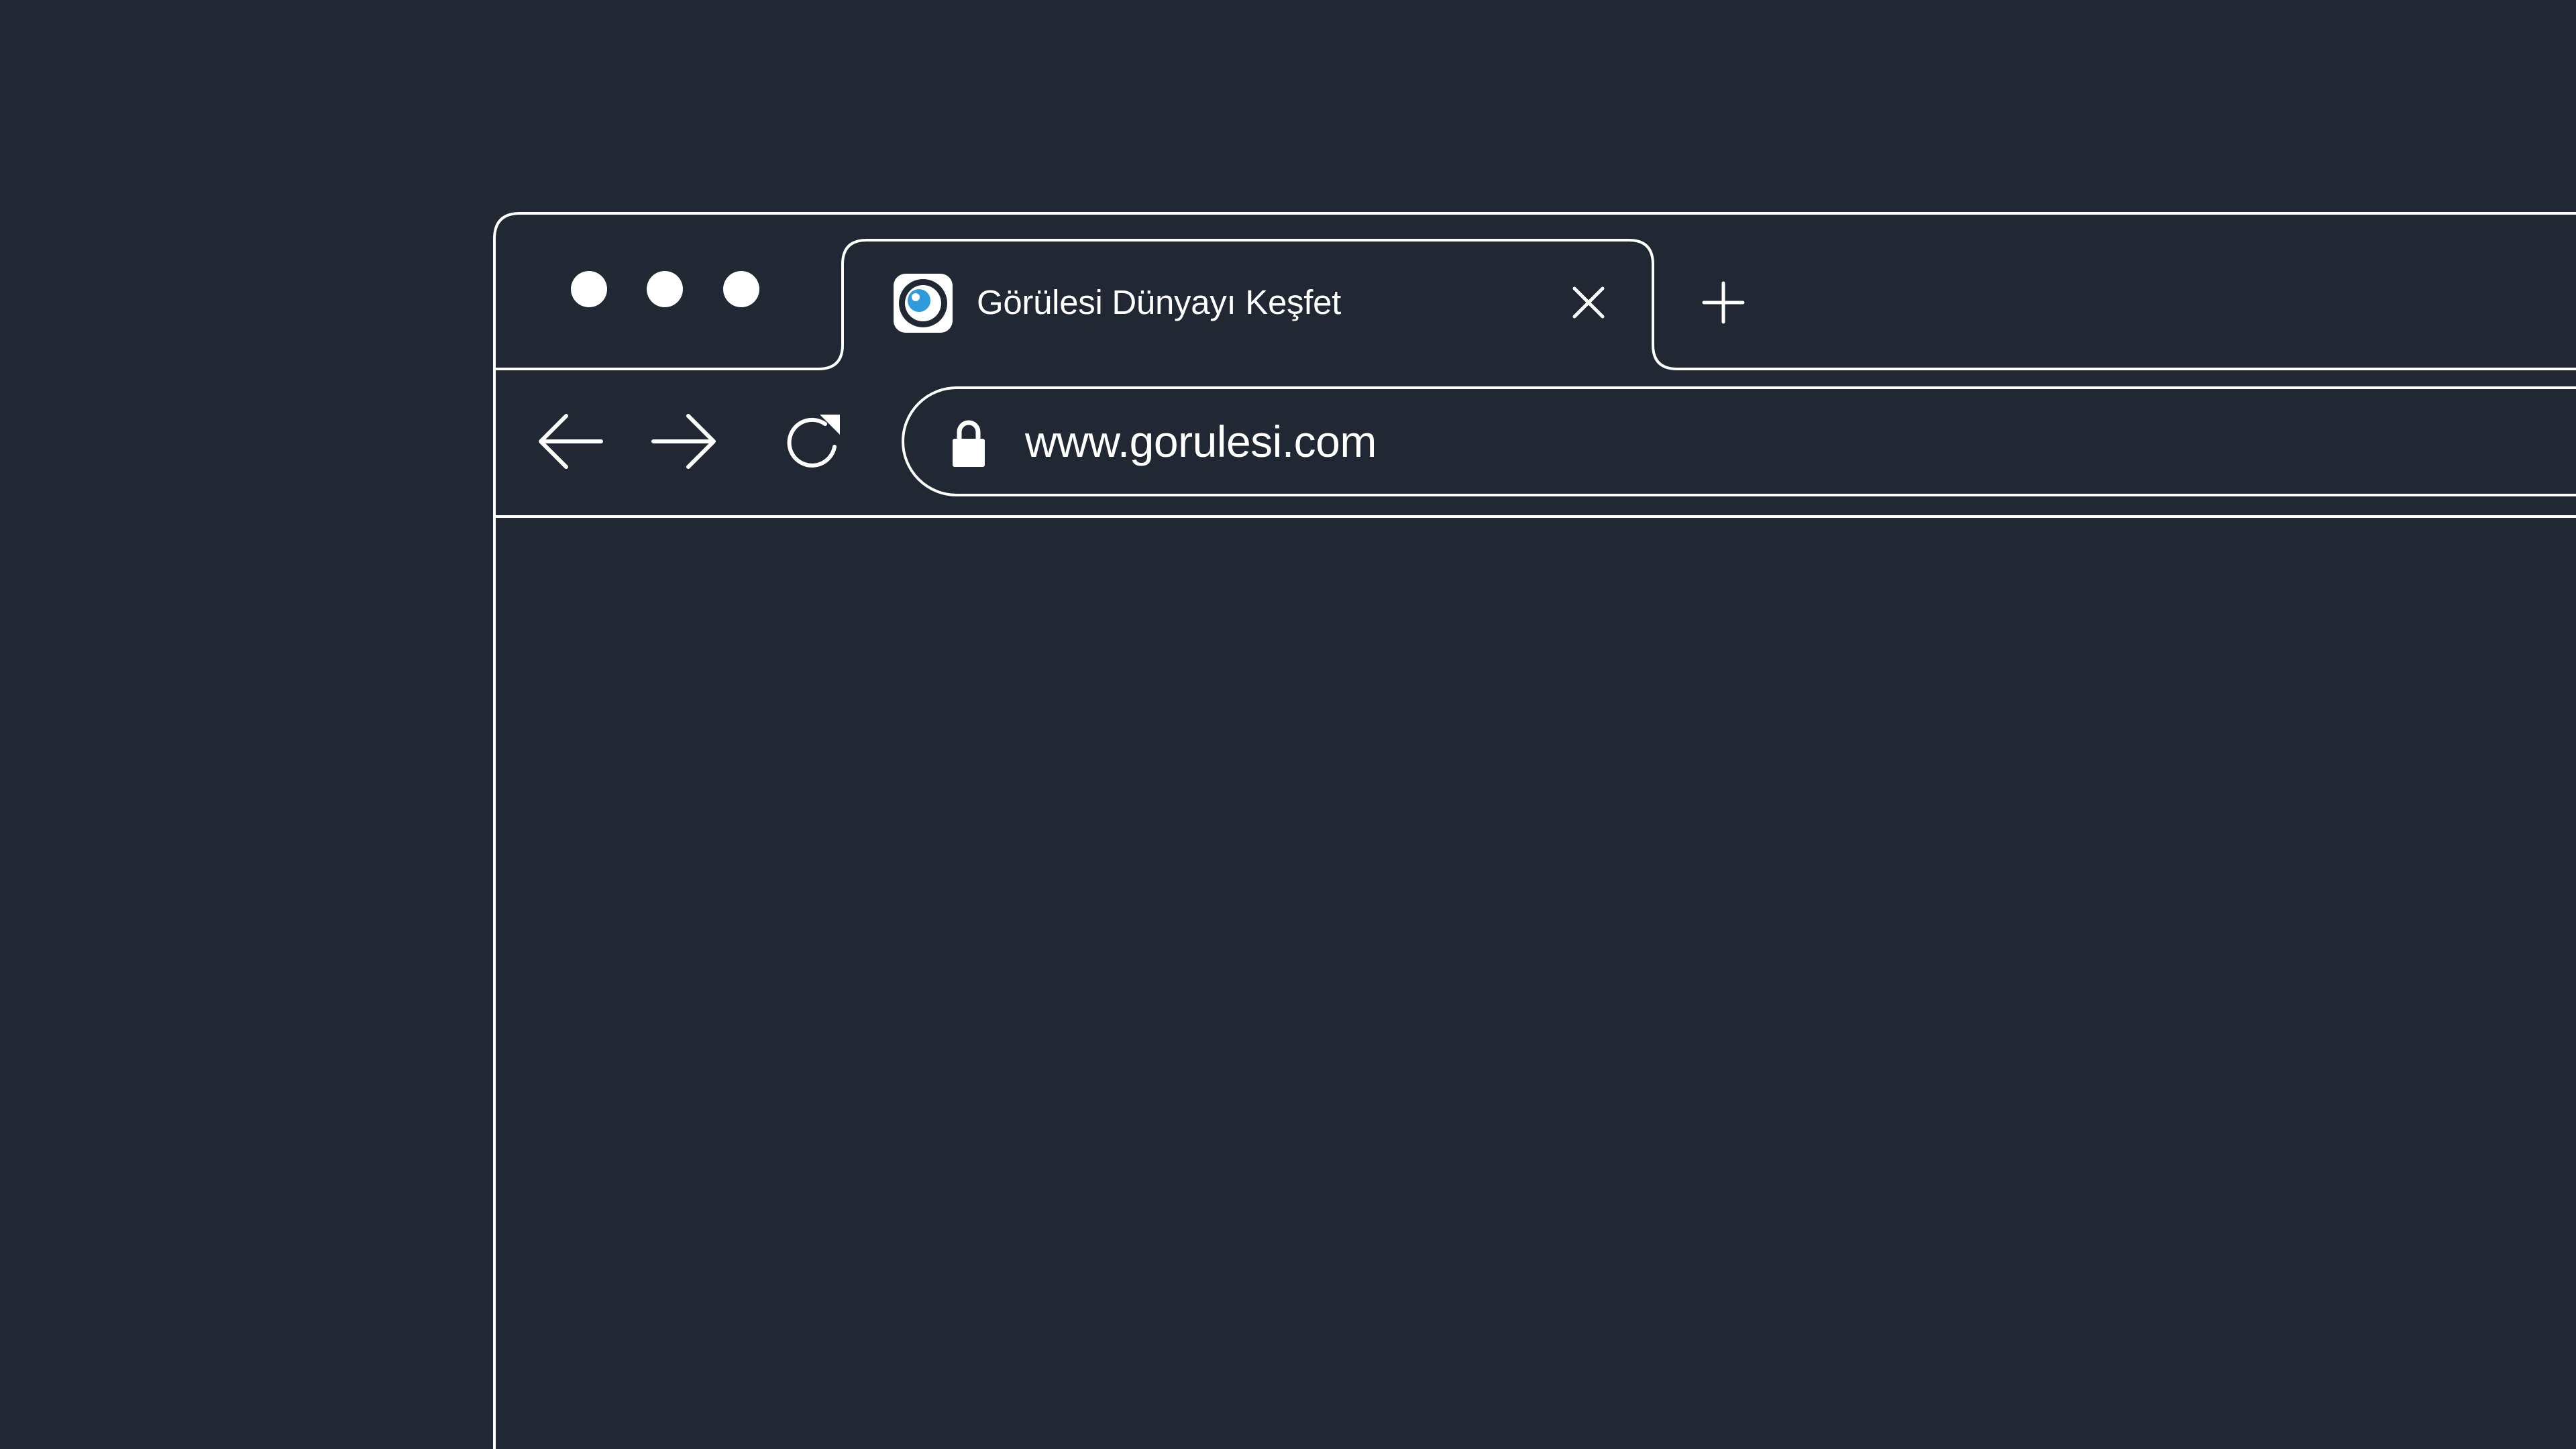 The image size is (2576, 1449). I want to click on eye-logo-icon, so click(923, 303).